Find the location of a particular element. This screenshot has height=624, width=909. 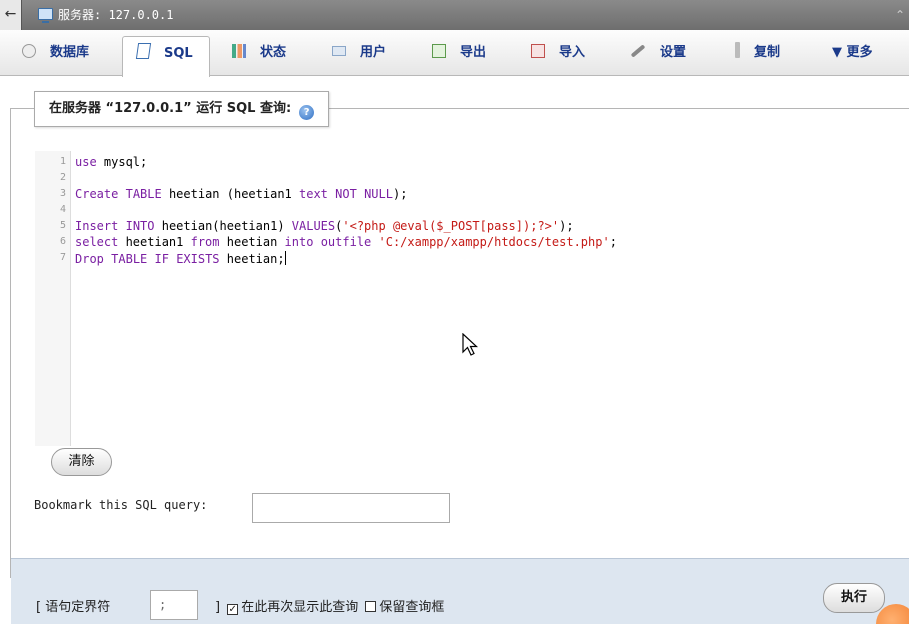

tab-settings: 设置 is located at coordinates (658, 56).